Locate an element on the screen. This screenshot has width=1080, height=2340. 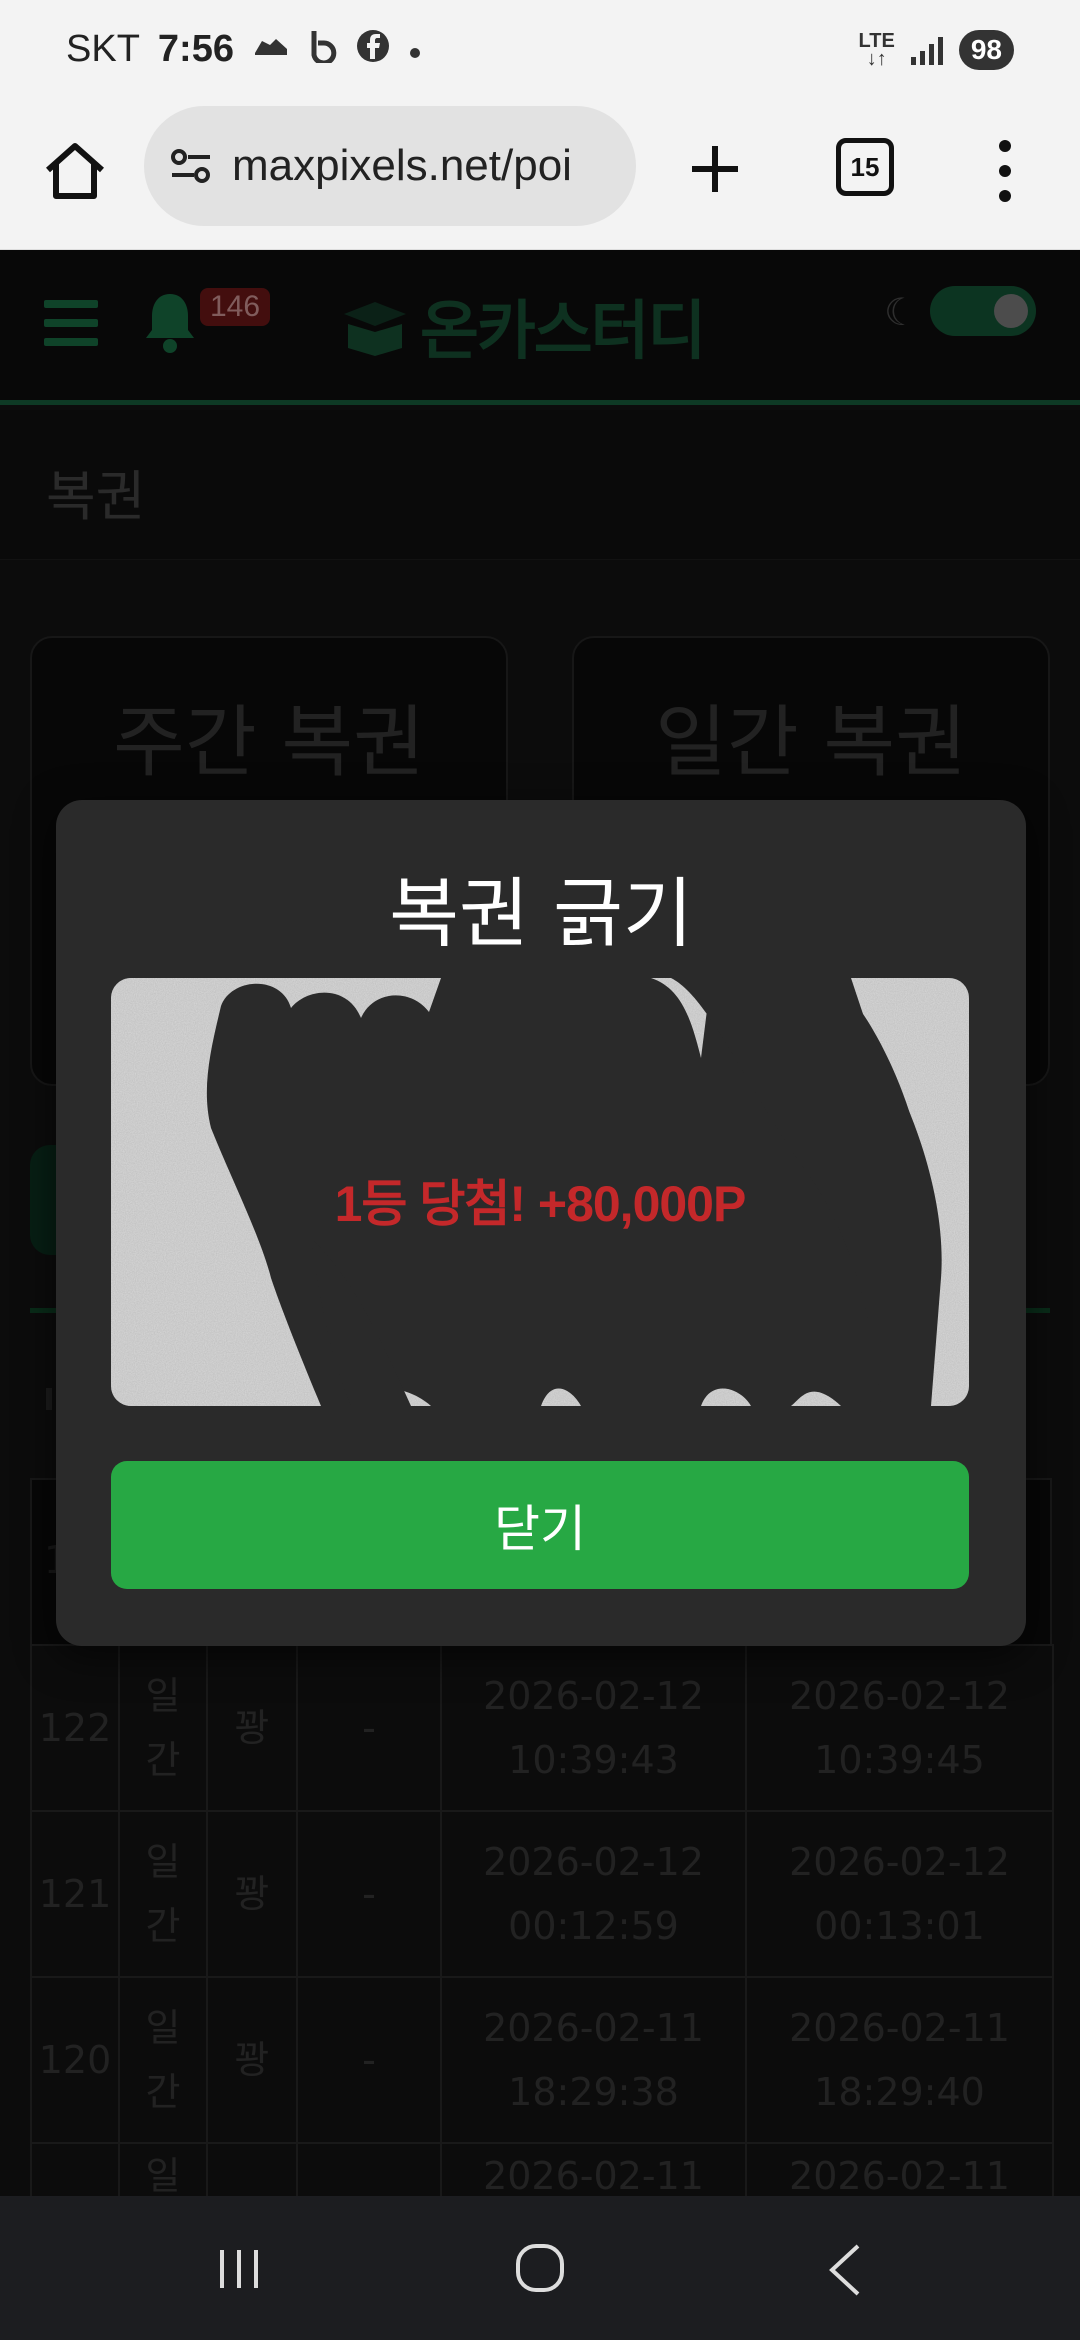
network-type: LTE ↓↑ is located at coordinates (876, 50).